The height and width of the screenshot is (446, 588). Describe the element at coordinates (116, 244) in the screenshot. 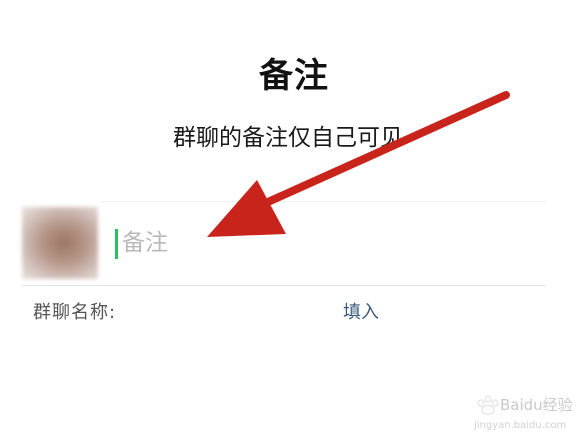

I see `text-caret` at that location.